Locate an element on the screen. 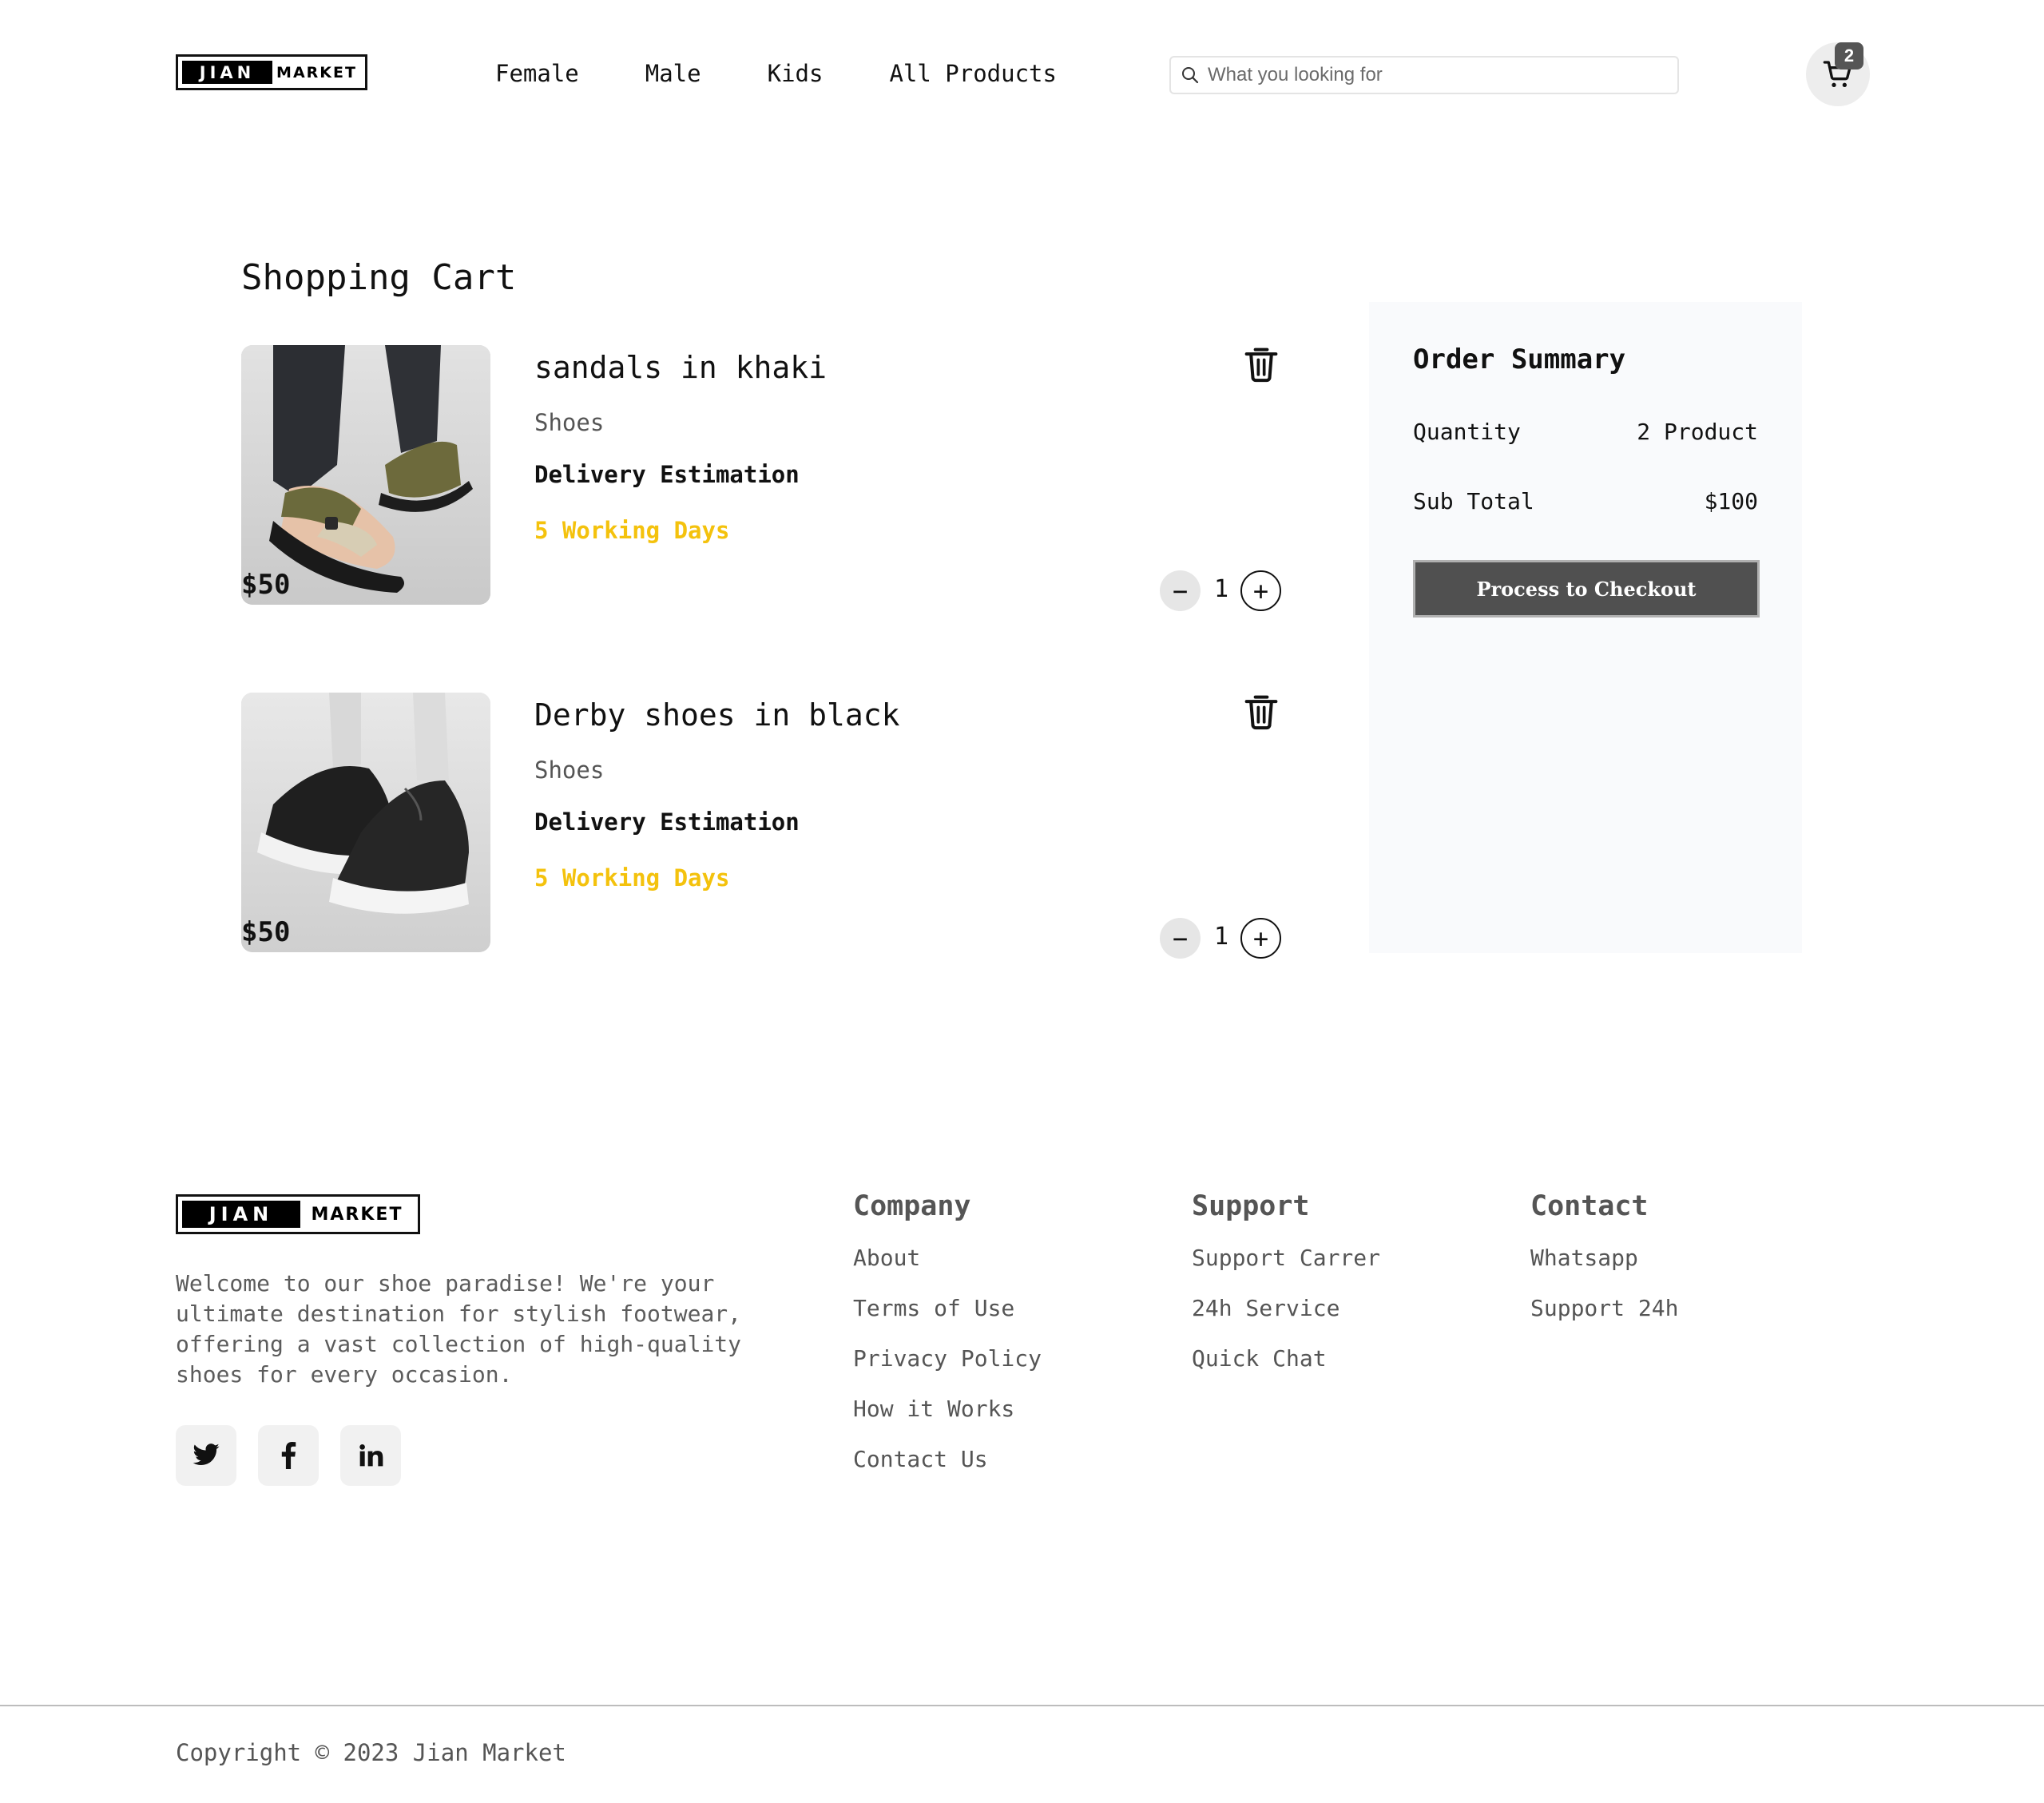  footer-link-whatsapp: Whatsapp is located at coordinates (1604, 1258).